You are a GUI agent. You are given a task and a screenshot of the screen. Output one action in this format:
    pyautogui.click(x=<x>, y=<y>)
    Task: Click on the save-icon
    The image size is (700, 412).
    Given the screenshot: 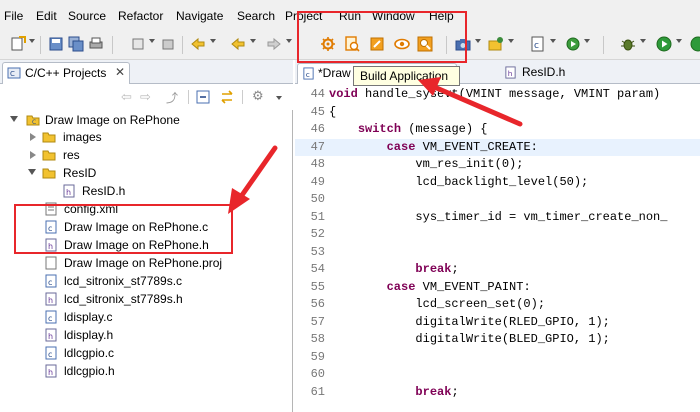 What is the action you would take?
    pyautogui.click(x=56, y=44)
    